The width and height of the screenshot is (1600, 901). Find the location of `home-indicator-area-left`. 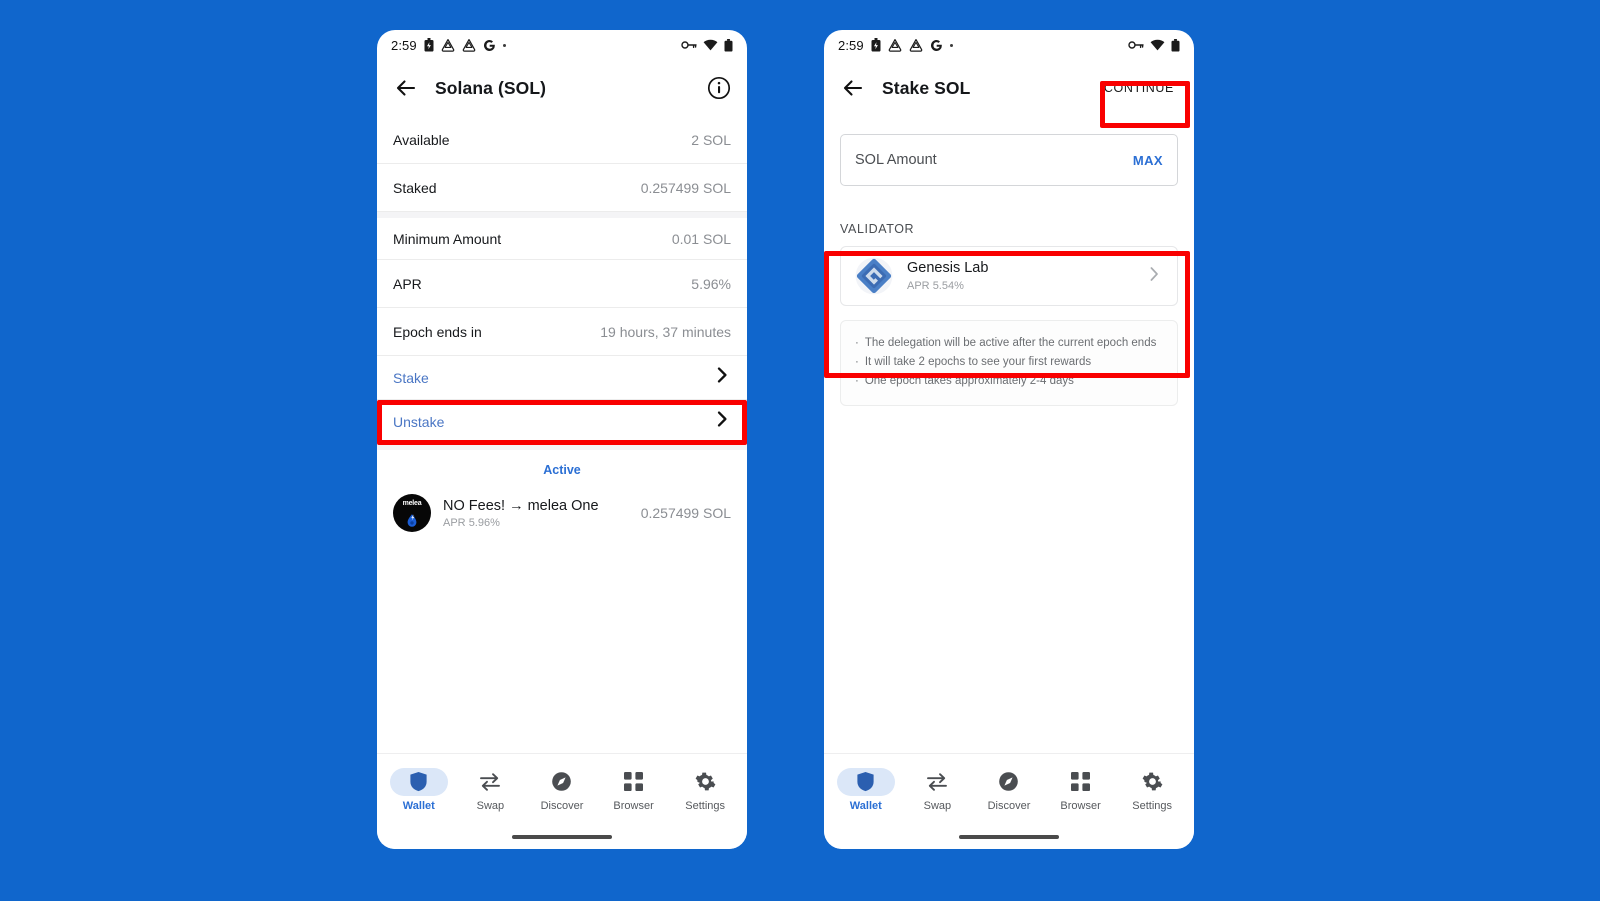

home-indicator-area-left is located at coordinates (562, 837).